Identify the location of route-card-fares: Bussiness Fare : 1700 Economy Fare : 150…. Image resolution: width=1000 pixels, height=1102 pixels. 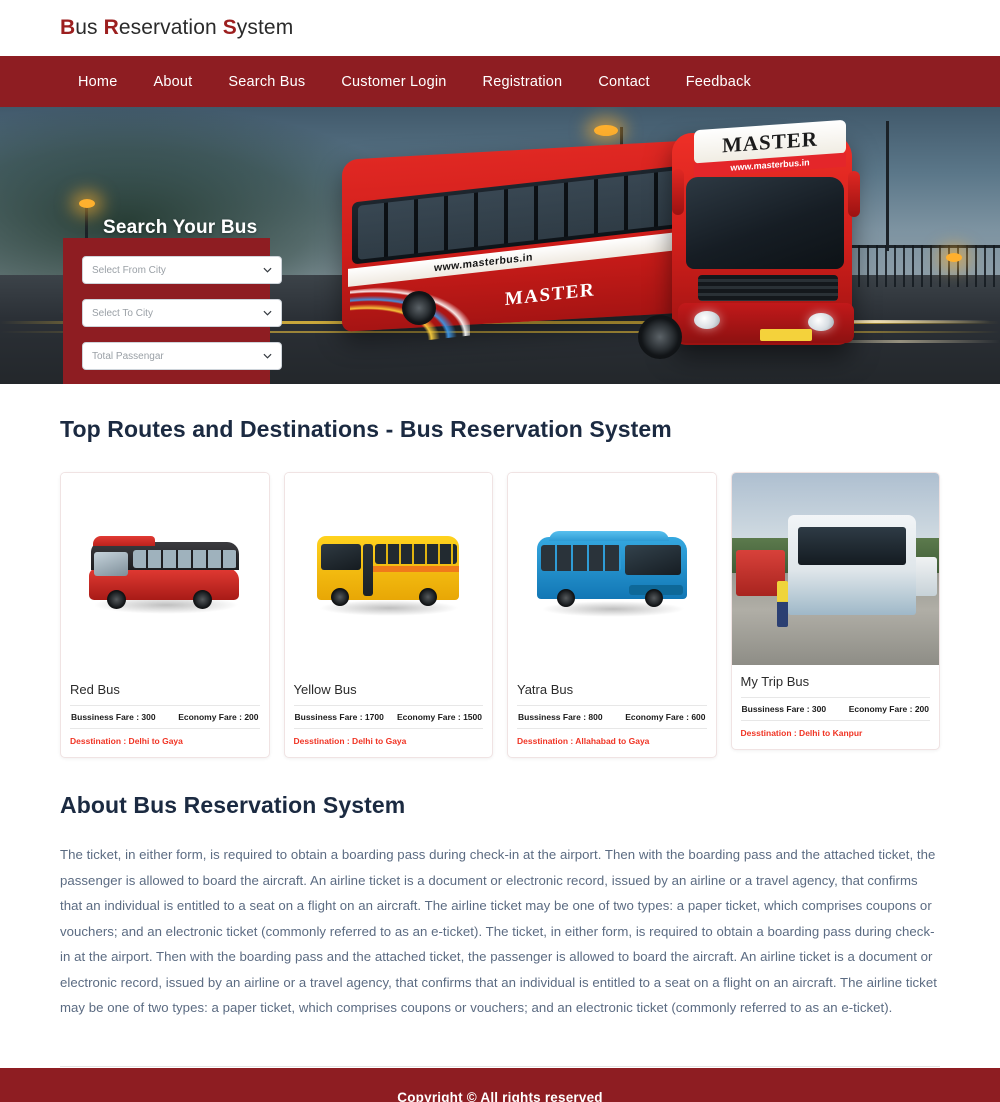
(388, 717).